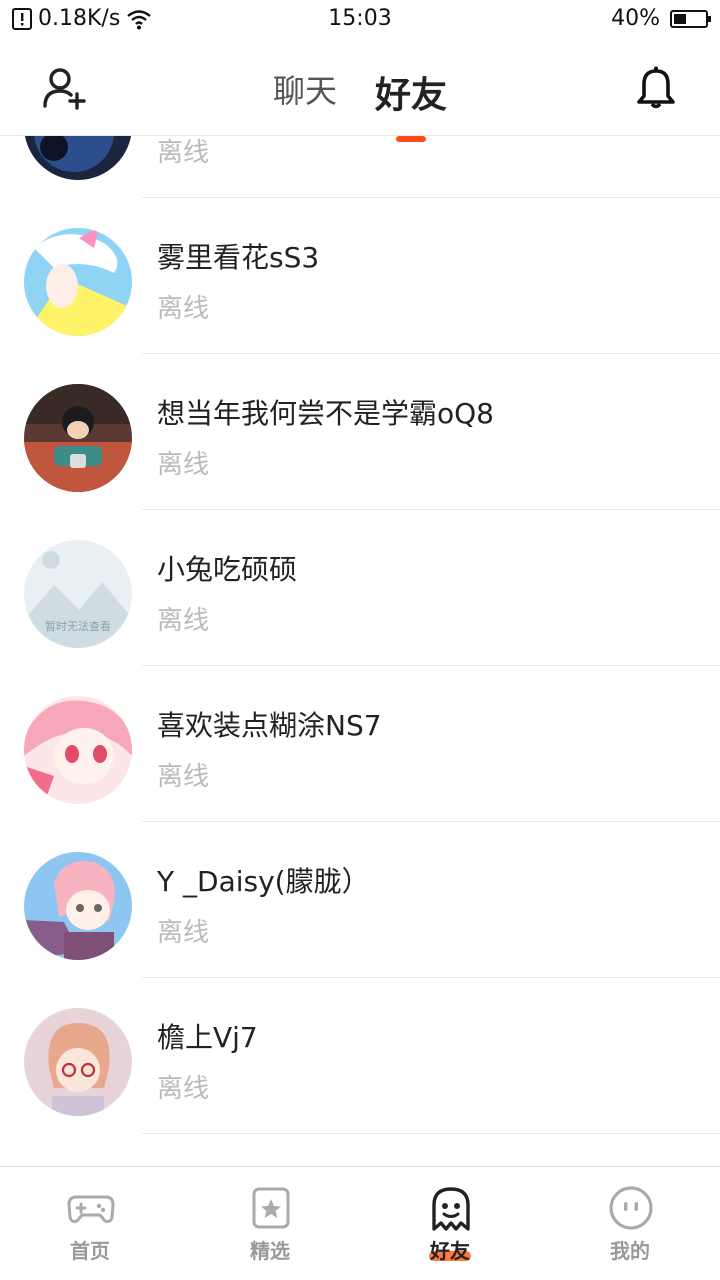 The height and width of the screenshot is (1280, 720). I want to click on active-tab-indicator, so click(411, 139).